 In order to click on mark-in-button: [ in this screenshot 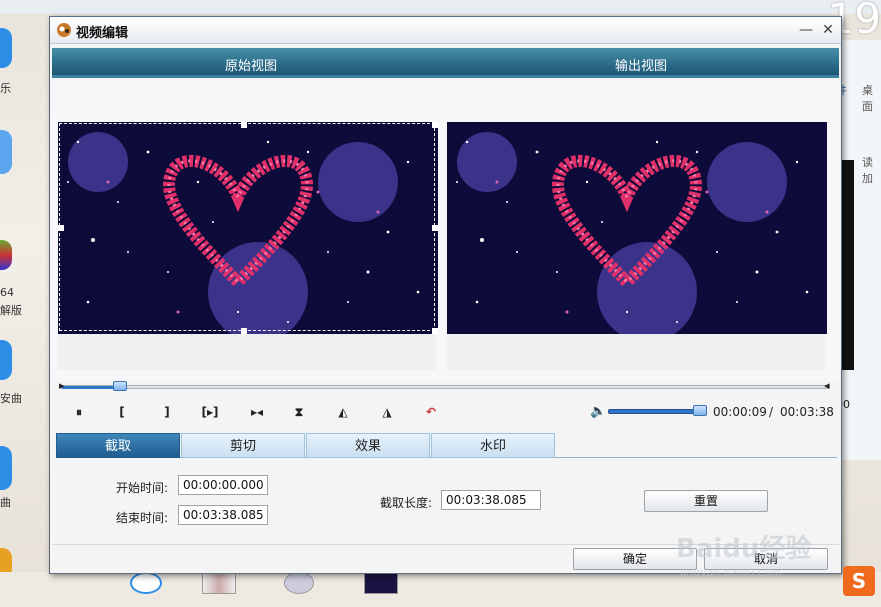, I will do `click(122, 412)`.